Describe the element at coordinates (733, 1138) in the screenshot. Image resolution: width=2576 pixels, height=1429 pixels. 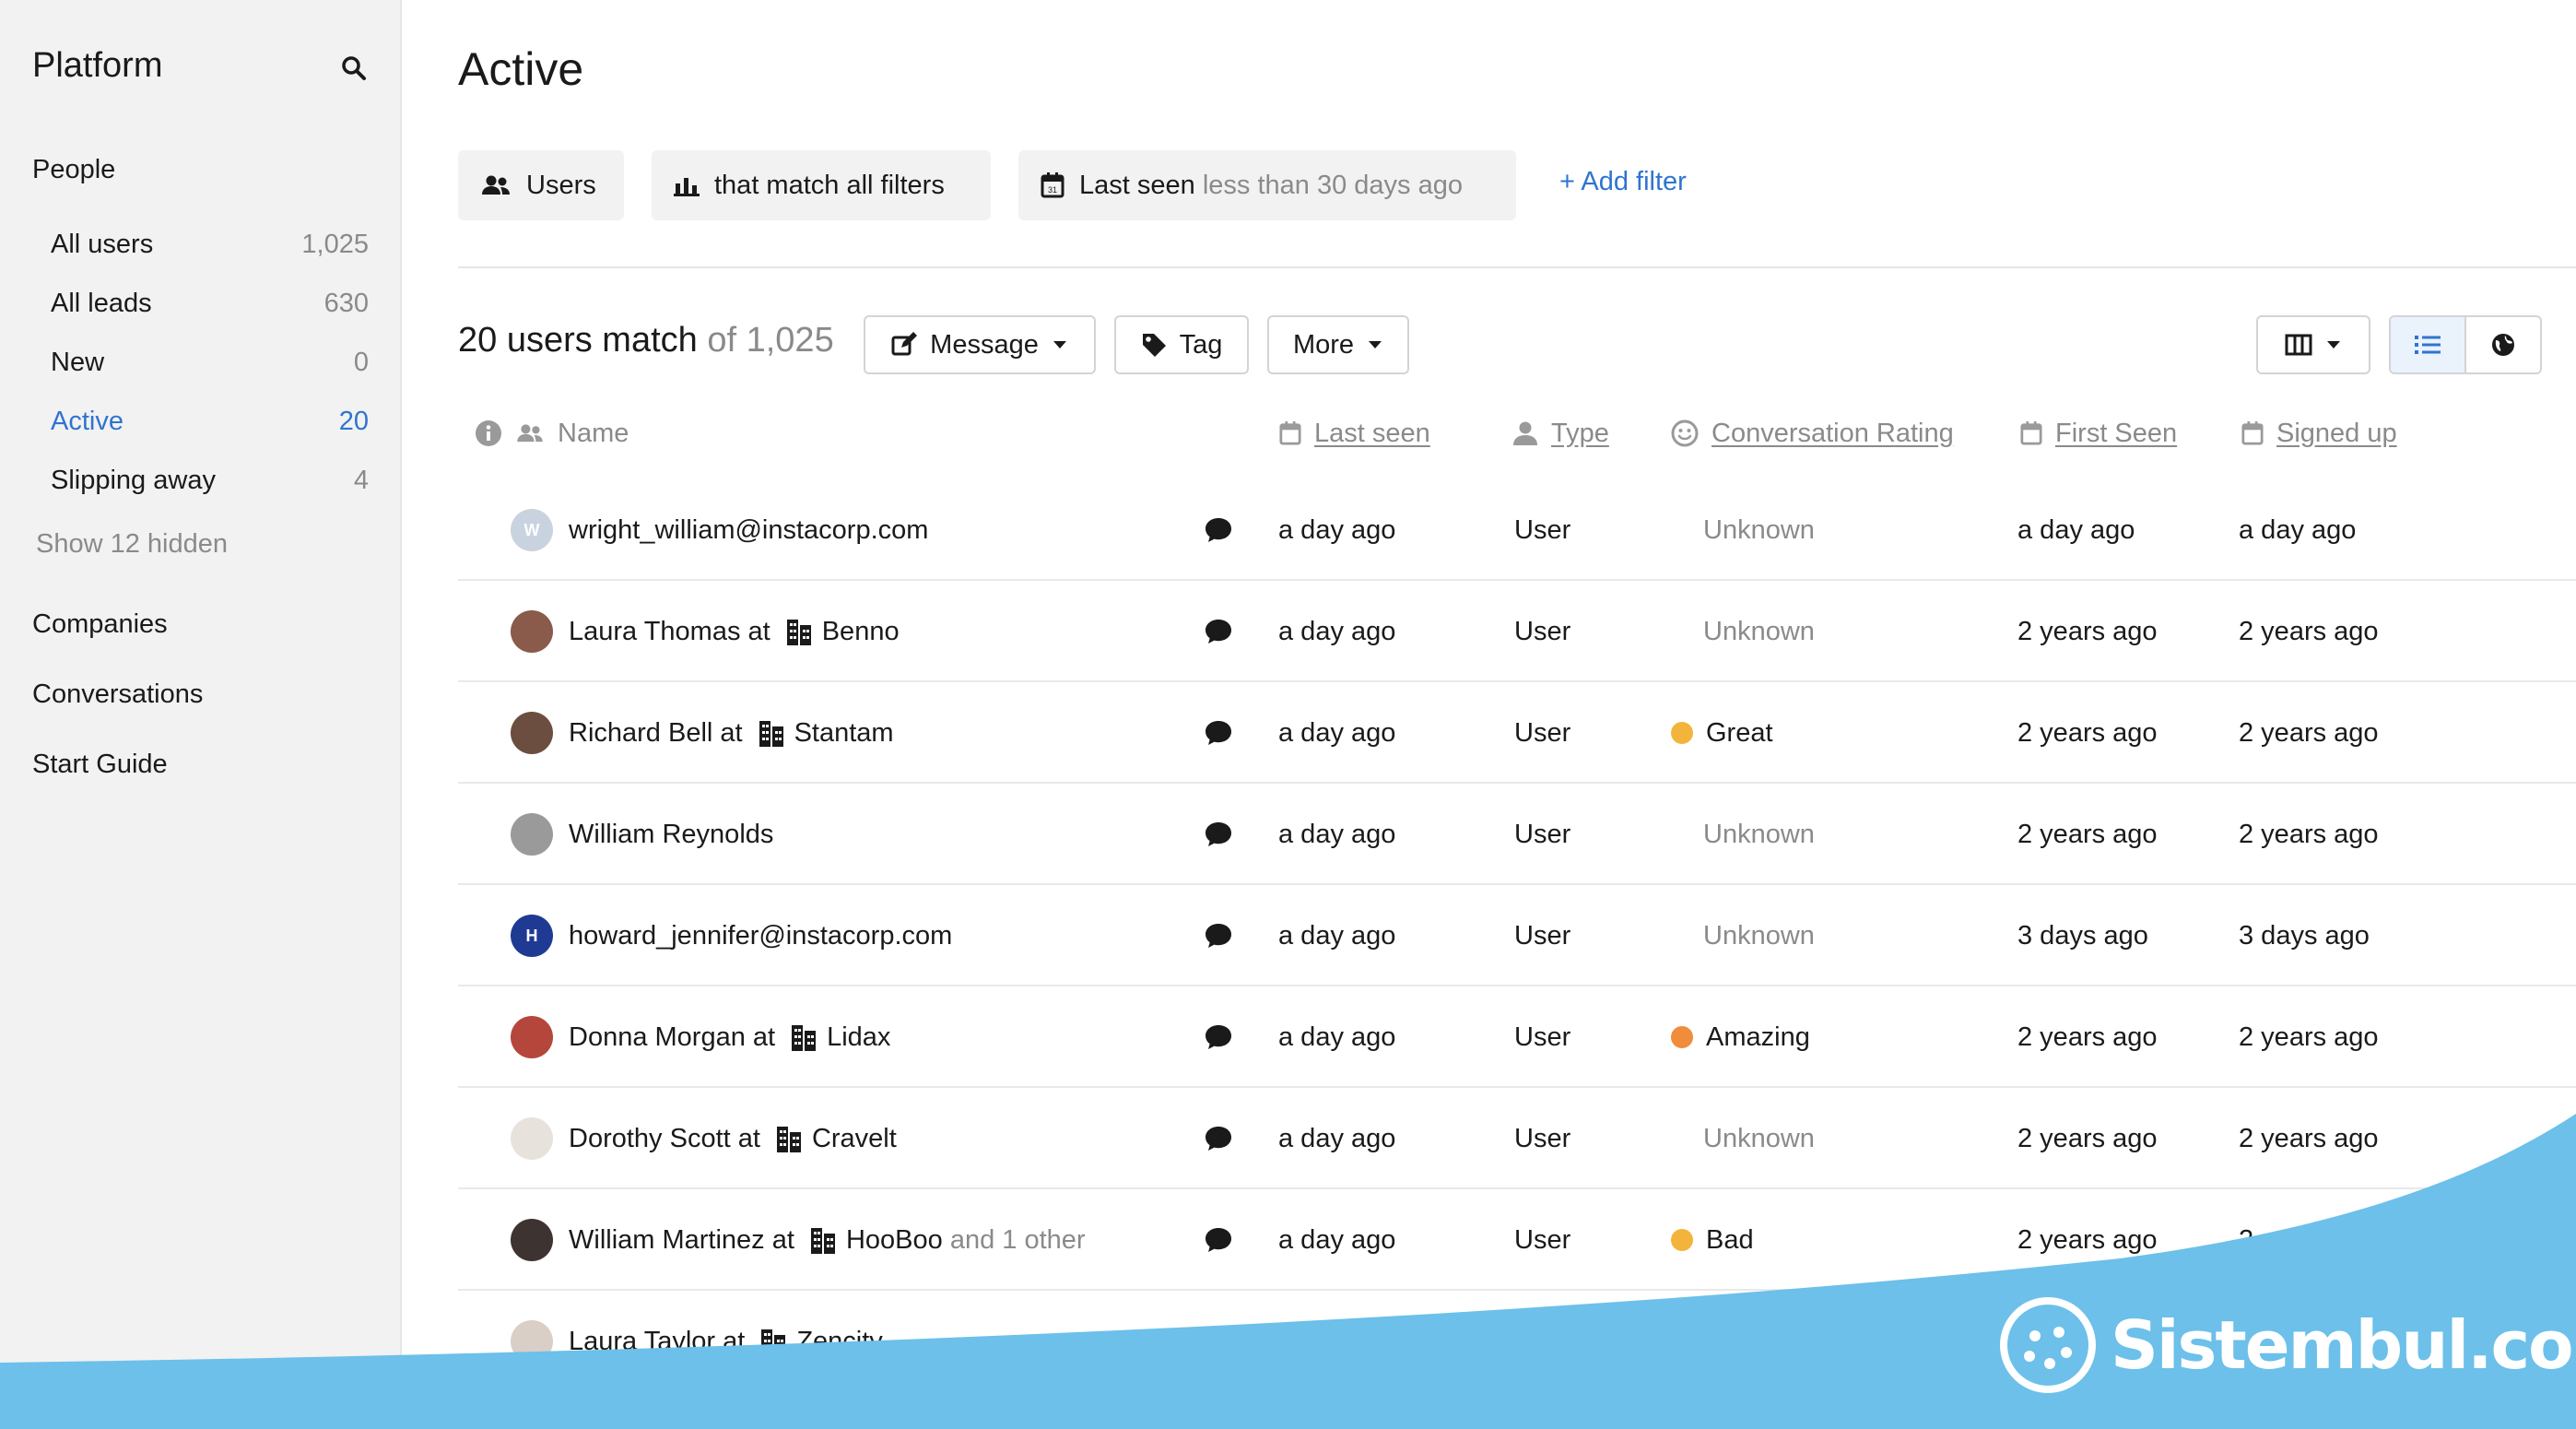
I see `user-name-cell: Dorothy Scott at Cravelt` at that location.